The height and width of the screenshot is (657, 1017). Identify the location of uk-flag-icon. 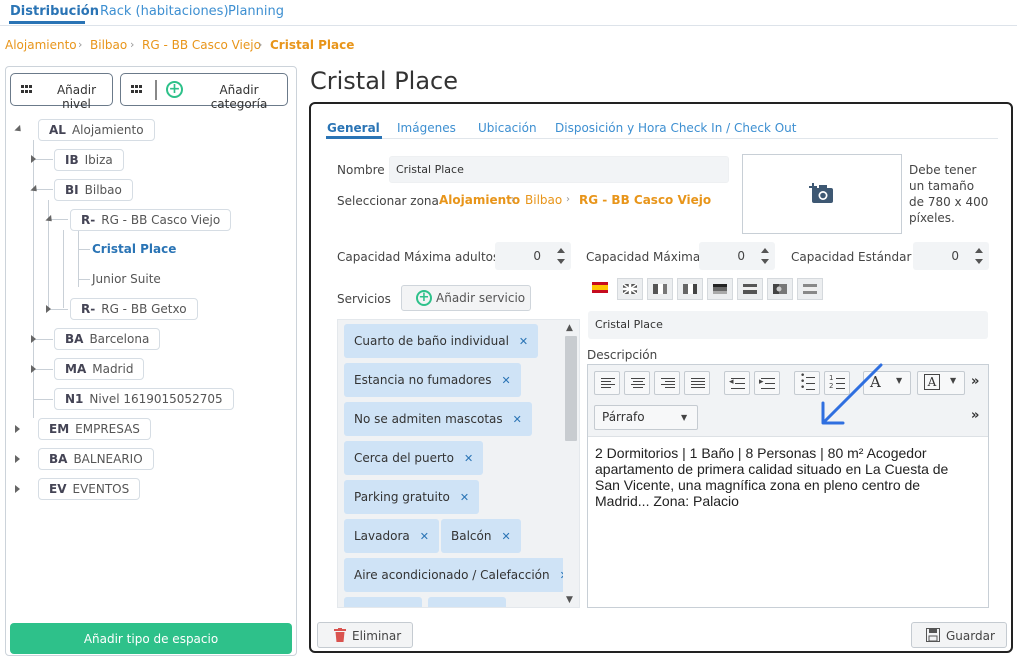
(630, 289).